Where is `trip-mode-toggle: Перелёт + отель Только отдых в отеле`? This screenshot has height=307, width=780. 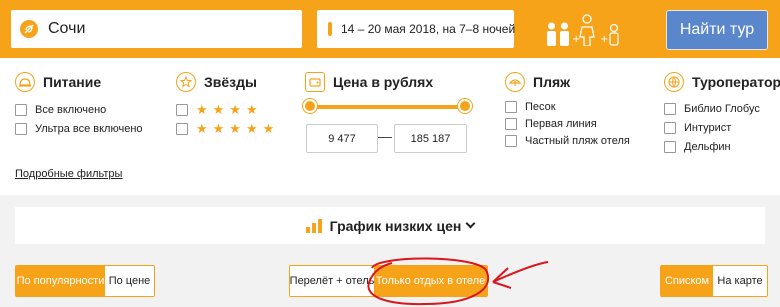 trip-mode-toggle: Перелёт + отель Только отдых в отеле is located at coordinates (388, 281).